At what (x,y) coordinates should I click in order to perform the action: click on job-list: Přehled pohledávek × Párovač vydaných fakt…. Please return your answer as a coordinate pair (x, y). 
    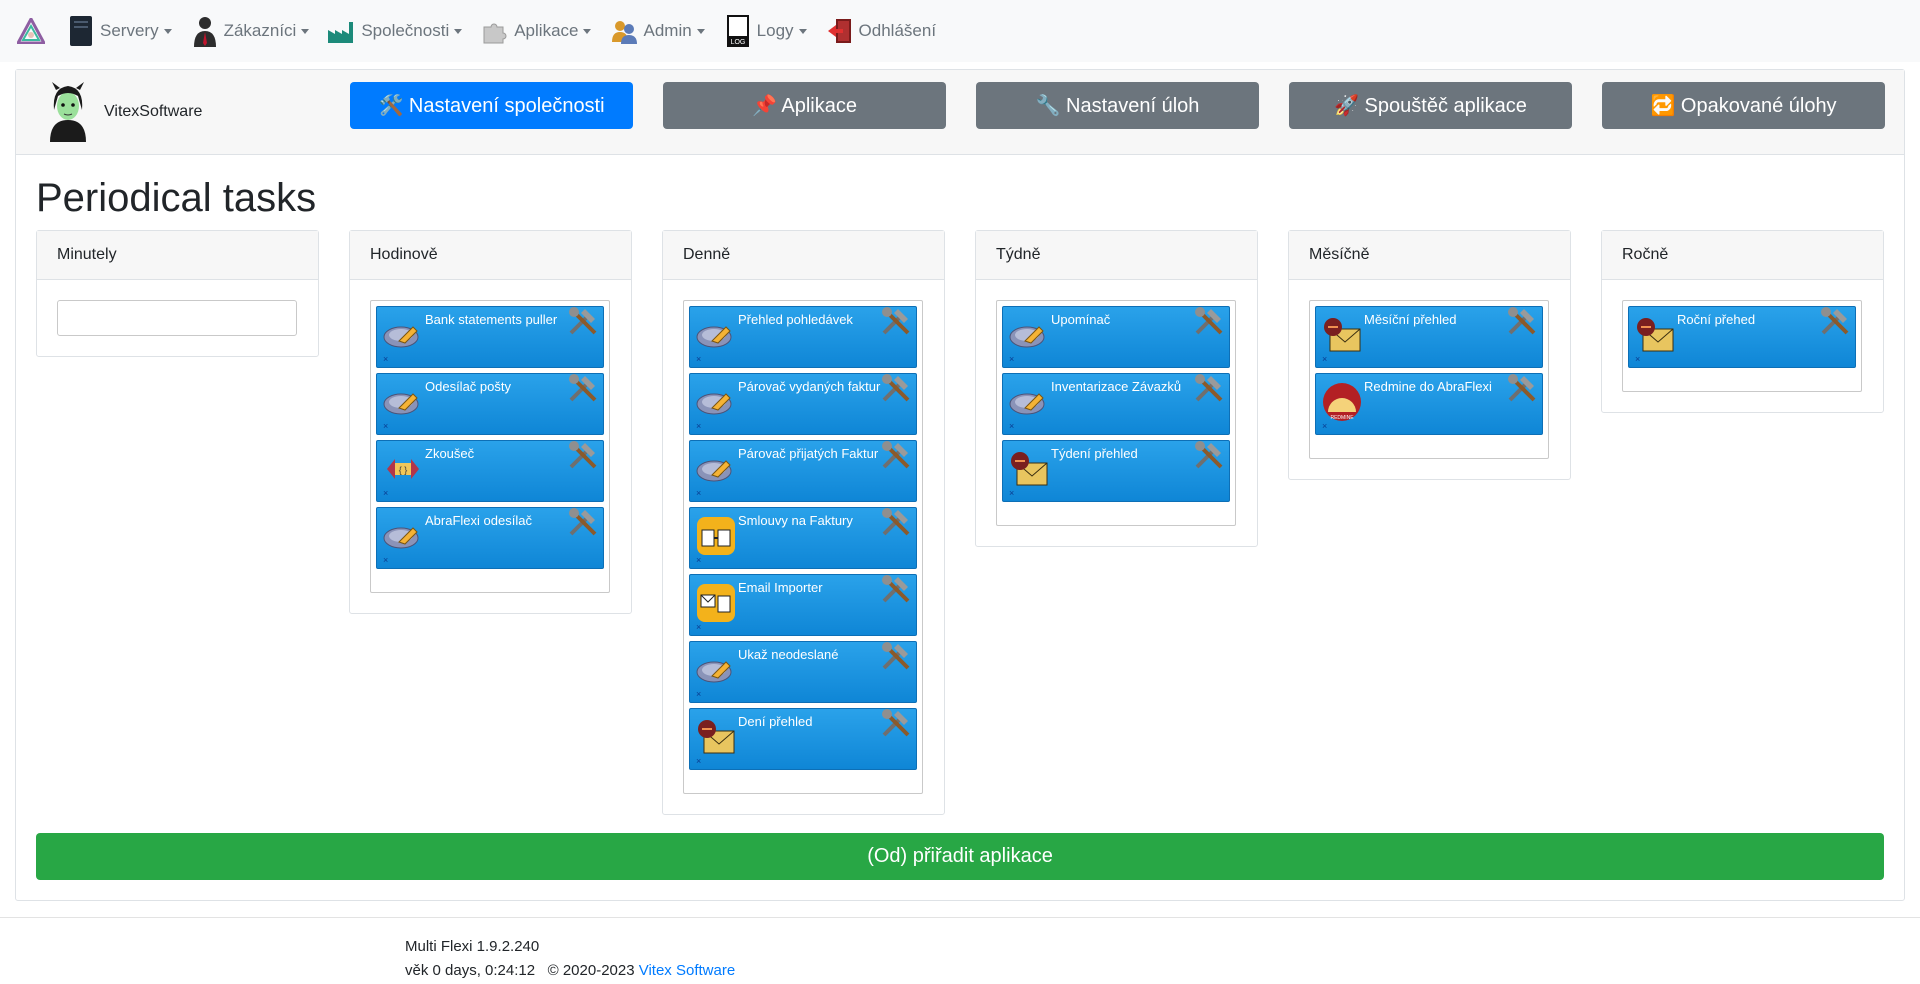
    Looking at the image, I should click on (803, 547).